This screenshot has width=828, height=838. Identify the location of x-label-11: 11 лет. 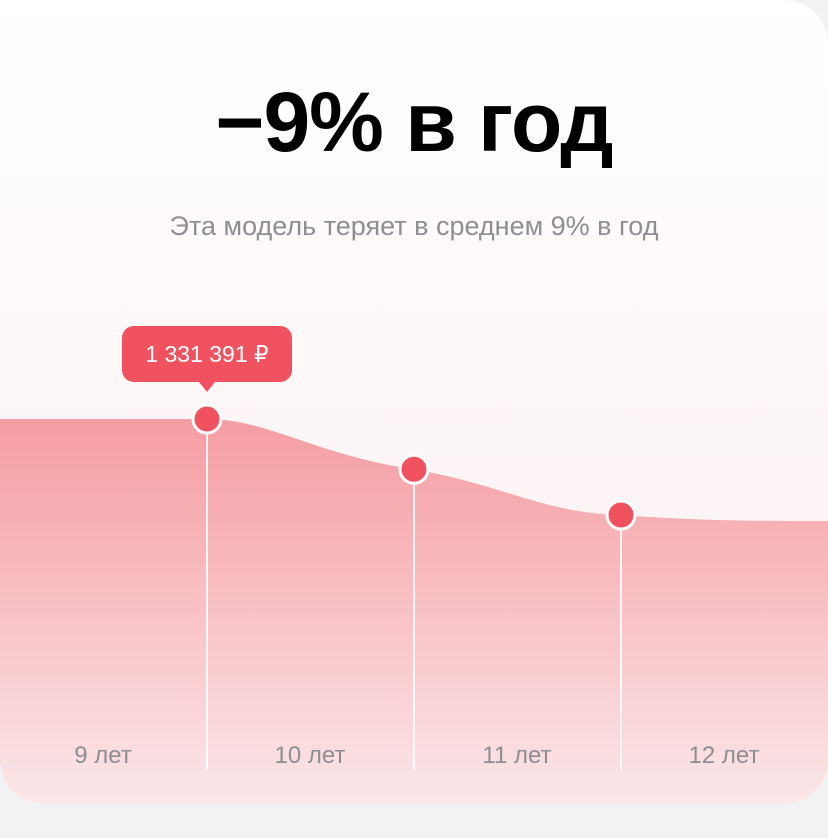
(517, 755).